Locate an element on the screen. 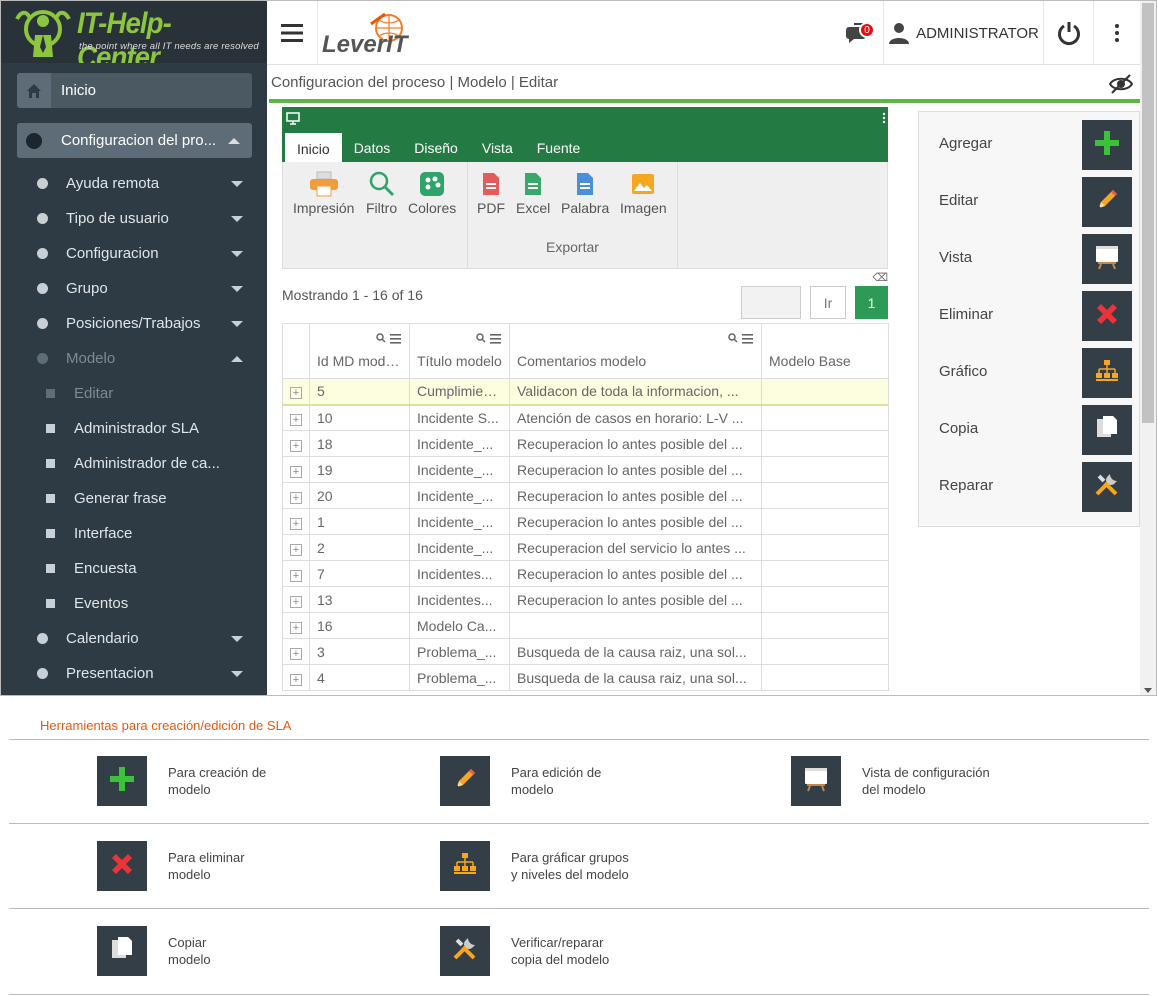  more-options-button is located at coordinates (1116, 33).